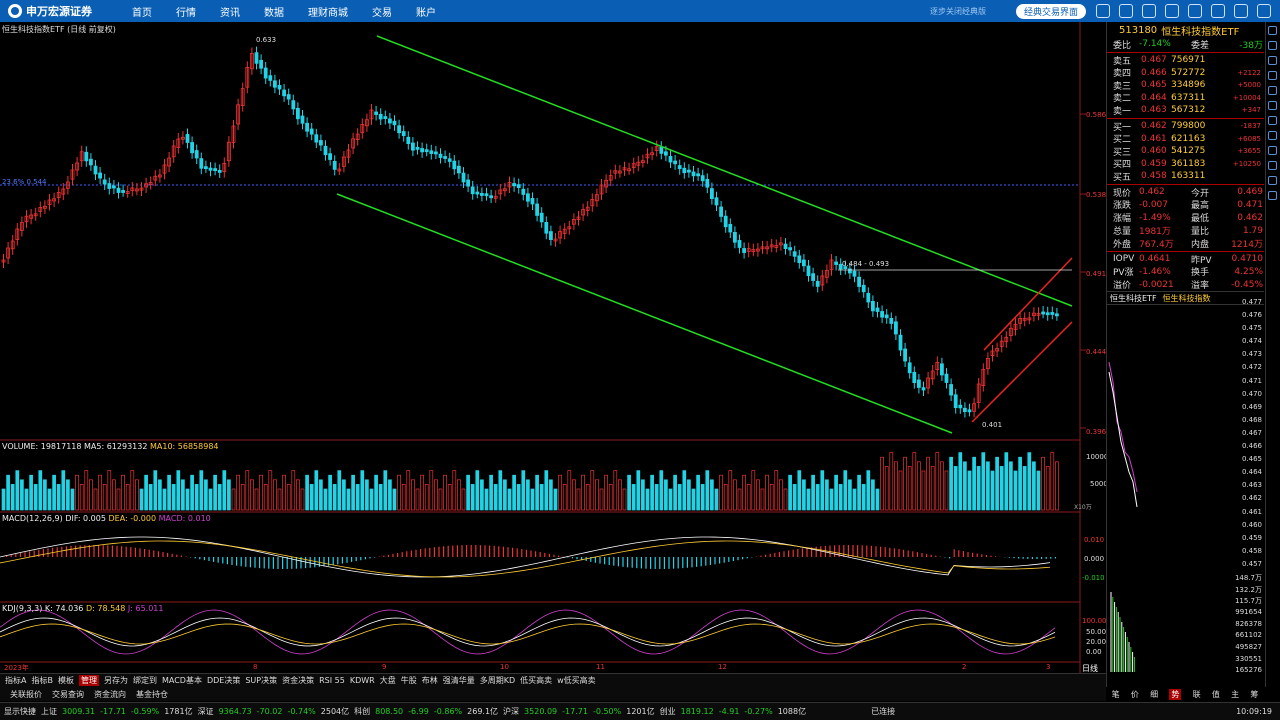  What do you see at coordinates (1272, 75) in the screenshot?
I see `news-icon` at bounding box center [1272, 75].